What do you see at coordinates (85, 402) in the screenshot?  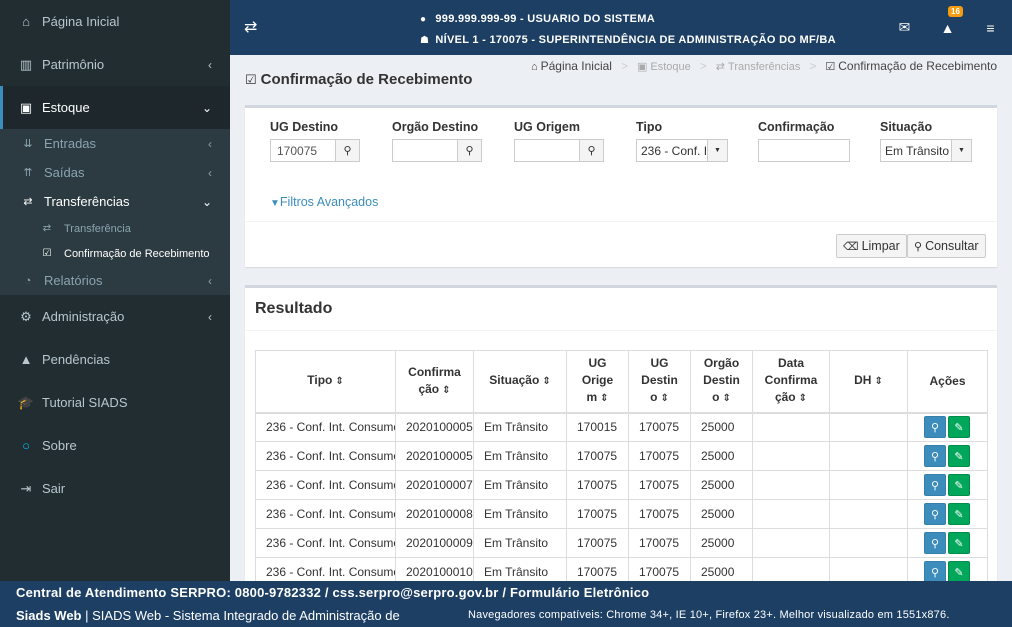 I see `sidebar-item-label: Tutorial SIADS` at bounding box center [85, 402].